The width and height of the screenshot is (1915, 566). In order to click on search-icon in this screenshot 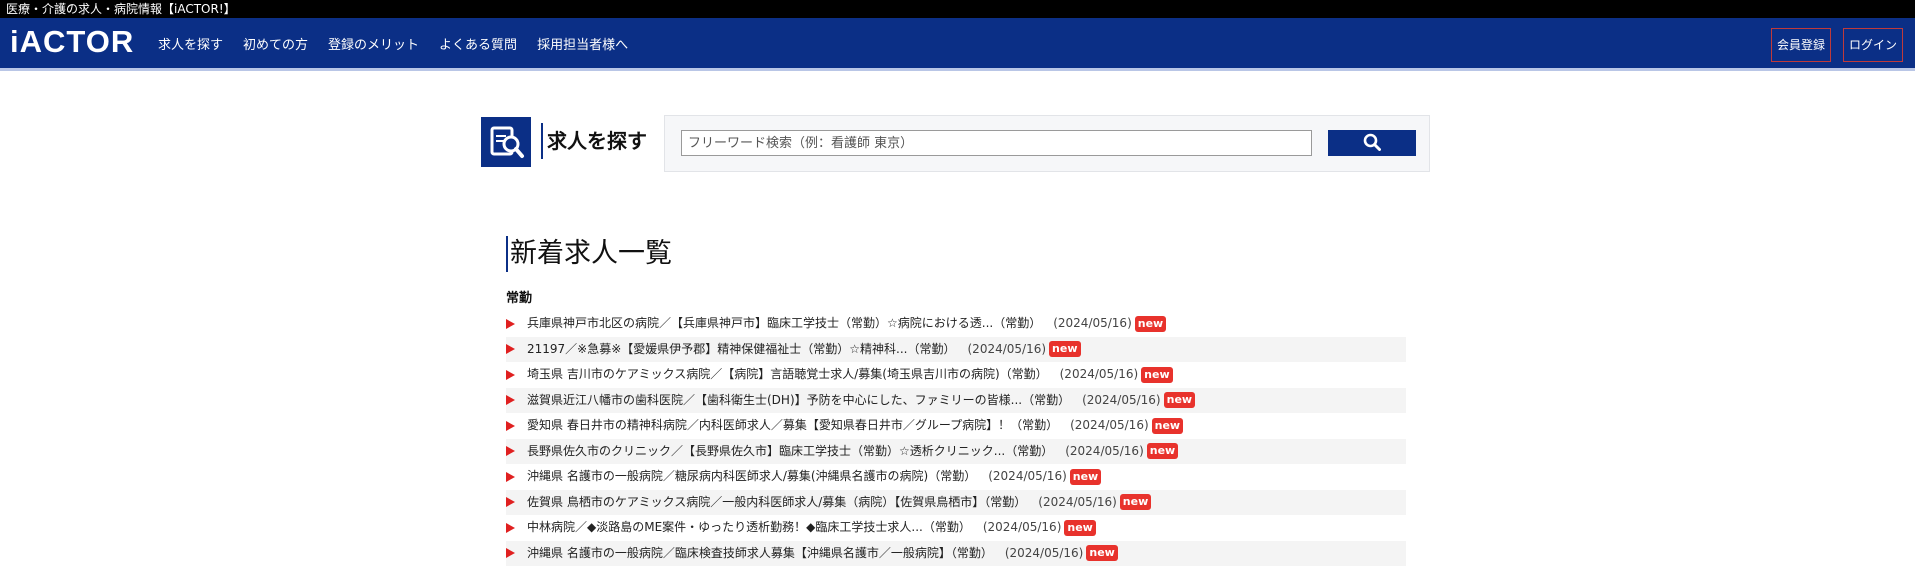, I will do `click(1372, 143)`.